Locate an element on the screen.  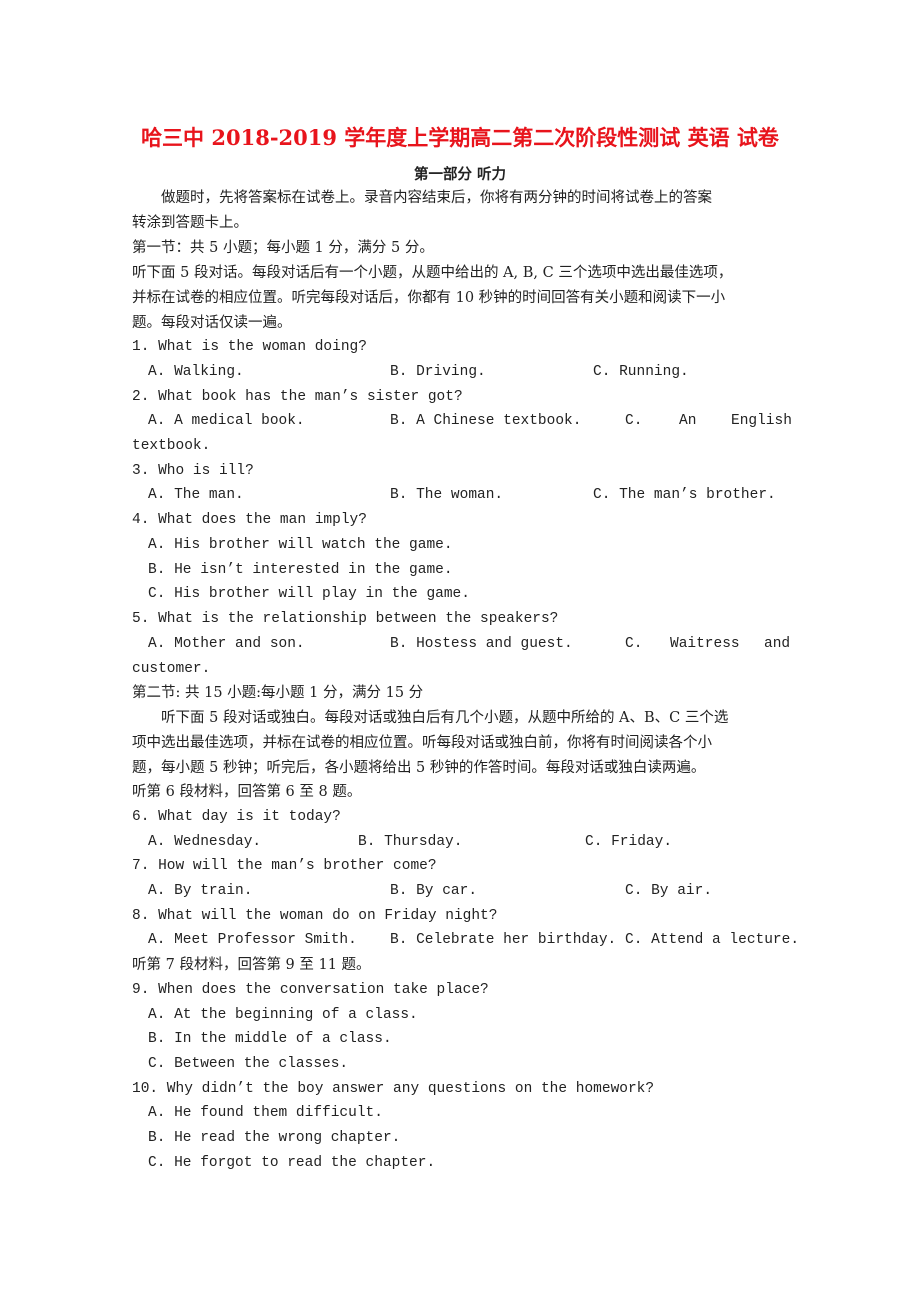
q3-option-a: A. The man. is located at coordinates (196, 495).